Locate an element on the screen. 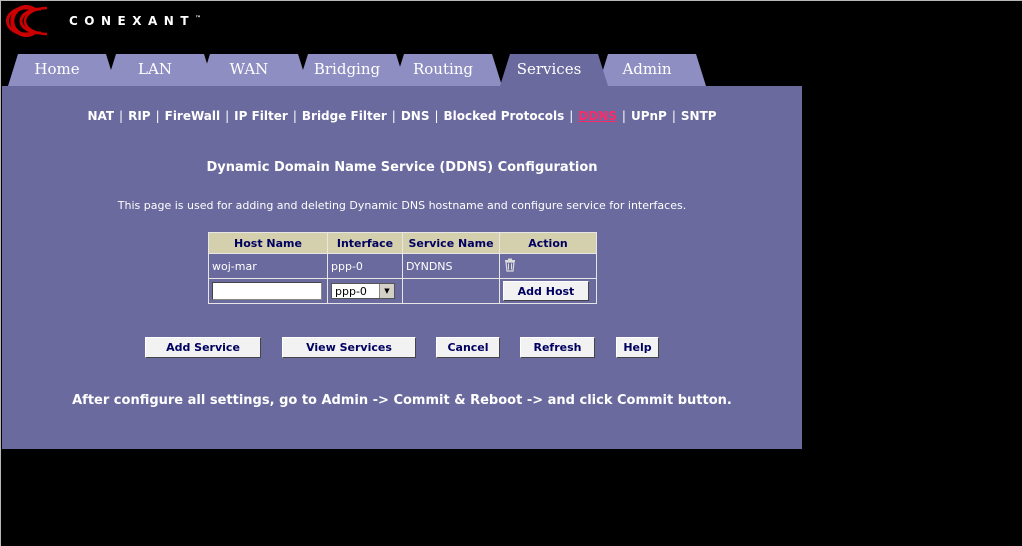 Image resolution: width=1022 pixels, height=546 pixels. row-interface: ppp-0 is located at coordinates (365, 266).